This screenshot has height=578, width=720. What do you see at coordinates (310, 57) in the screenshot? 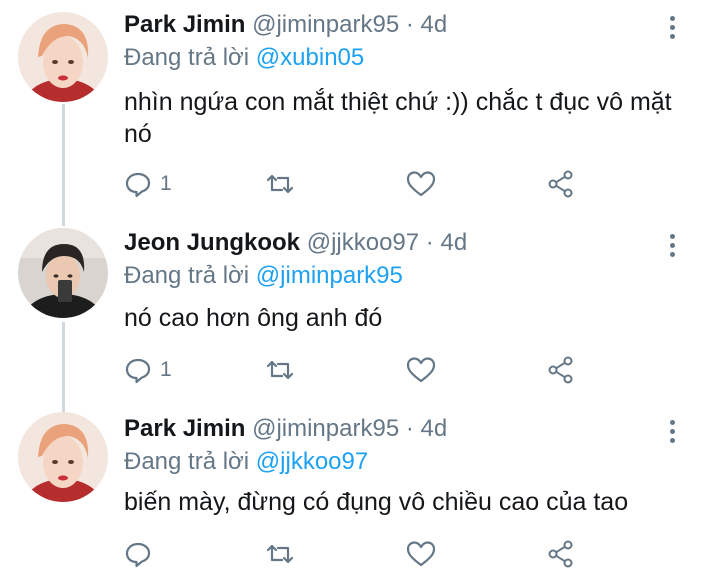
I see `reply-mention-link: @xubin05` at bounding box center [310, 57].